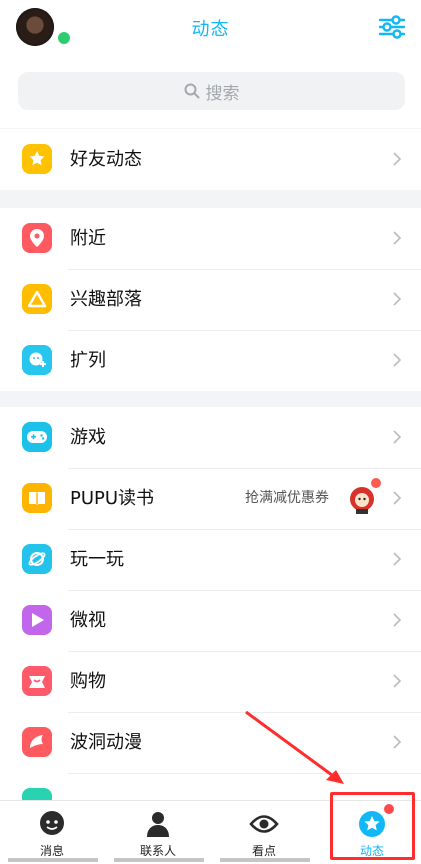 This screenshot has width=421, height=864. Describe the element at coordinates (157, 851) in the screenshot. I see `tab-label: 联系人` at that location.